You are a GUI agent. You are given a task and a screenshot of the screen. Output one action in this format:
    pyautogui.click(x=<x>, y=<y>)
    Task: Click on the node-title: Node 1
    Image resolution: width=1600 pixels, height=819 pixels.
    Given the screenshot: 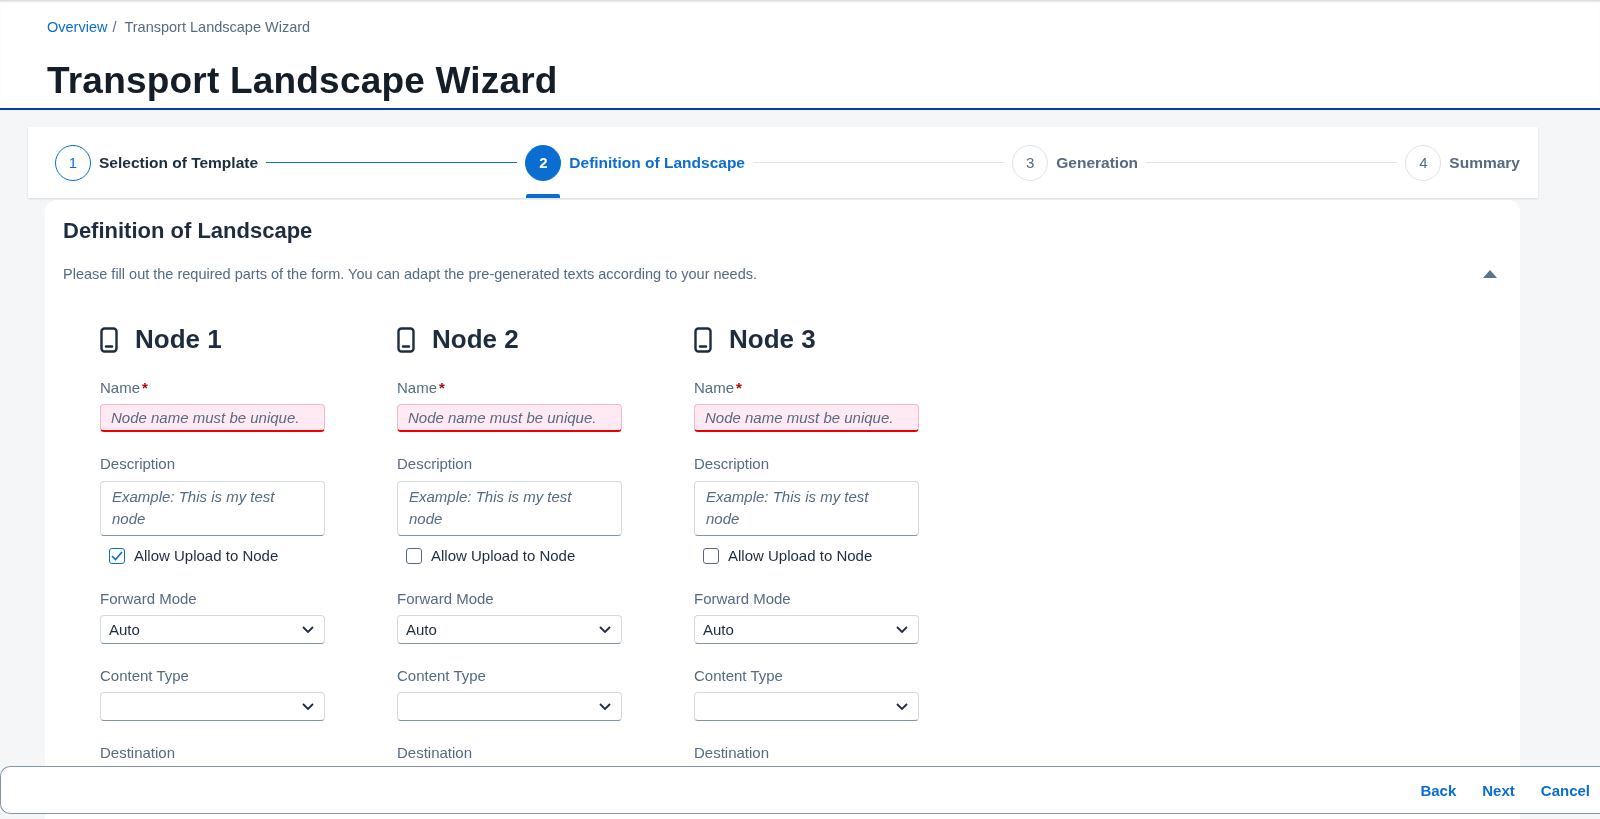 What is the action you would take?
    pyautogui.click(x=178, y=339)
    